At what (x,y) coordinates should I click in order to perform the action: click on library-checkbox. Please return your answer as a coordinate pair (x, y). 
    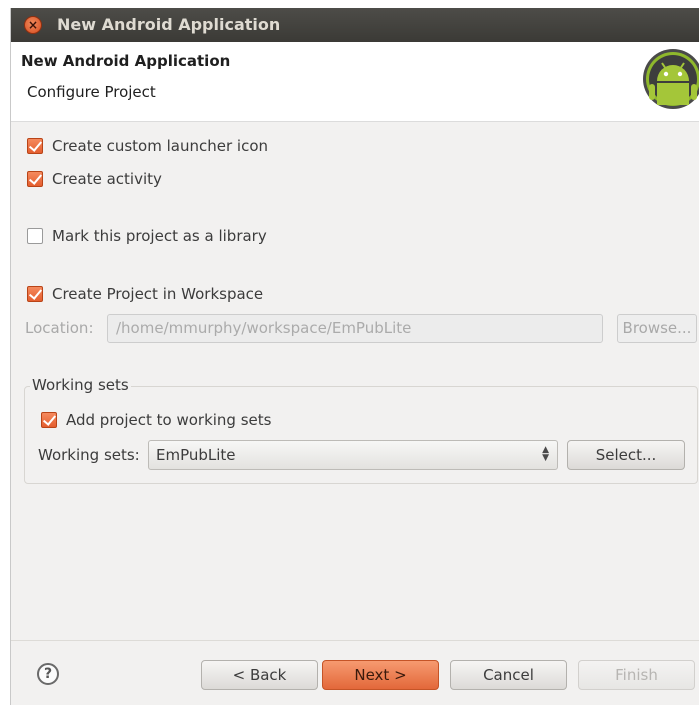
    Looking at the image, I should click on (35, 236).